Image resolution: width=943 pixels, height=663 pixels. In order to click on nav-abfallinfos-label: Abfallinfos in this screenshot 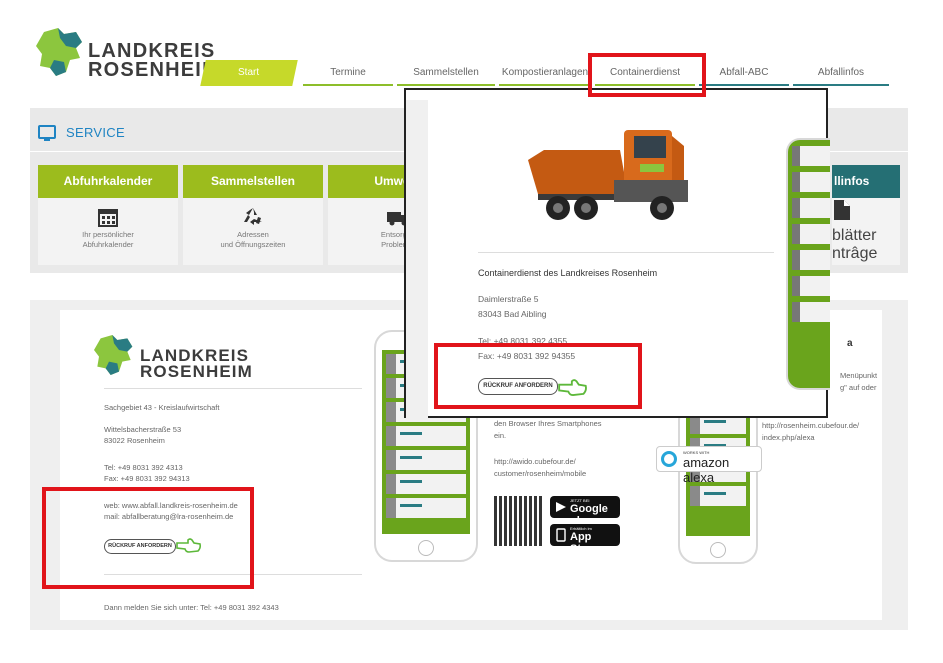, I will do `click(841, 72)`.